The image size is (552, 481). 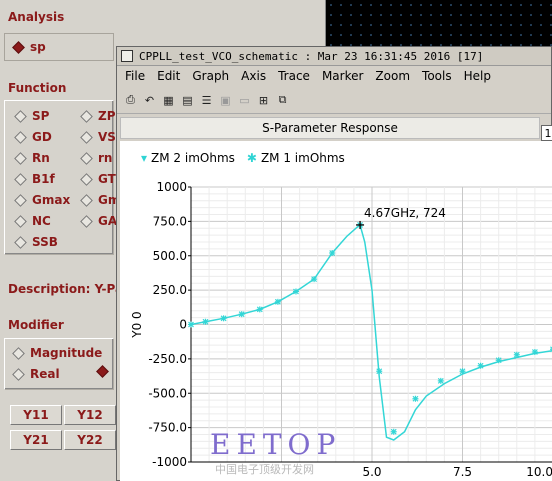 I want to click on y21-button: Y21, so click(x=36, y=440).